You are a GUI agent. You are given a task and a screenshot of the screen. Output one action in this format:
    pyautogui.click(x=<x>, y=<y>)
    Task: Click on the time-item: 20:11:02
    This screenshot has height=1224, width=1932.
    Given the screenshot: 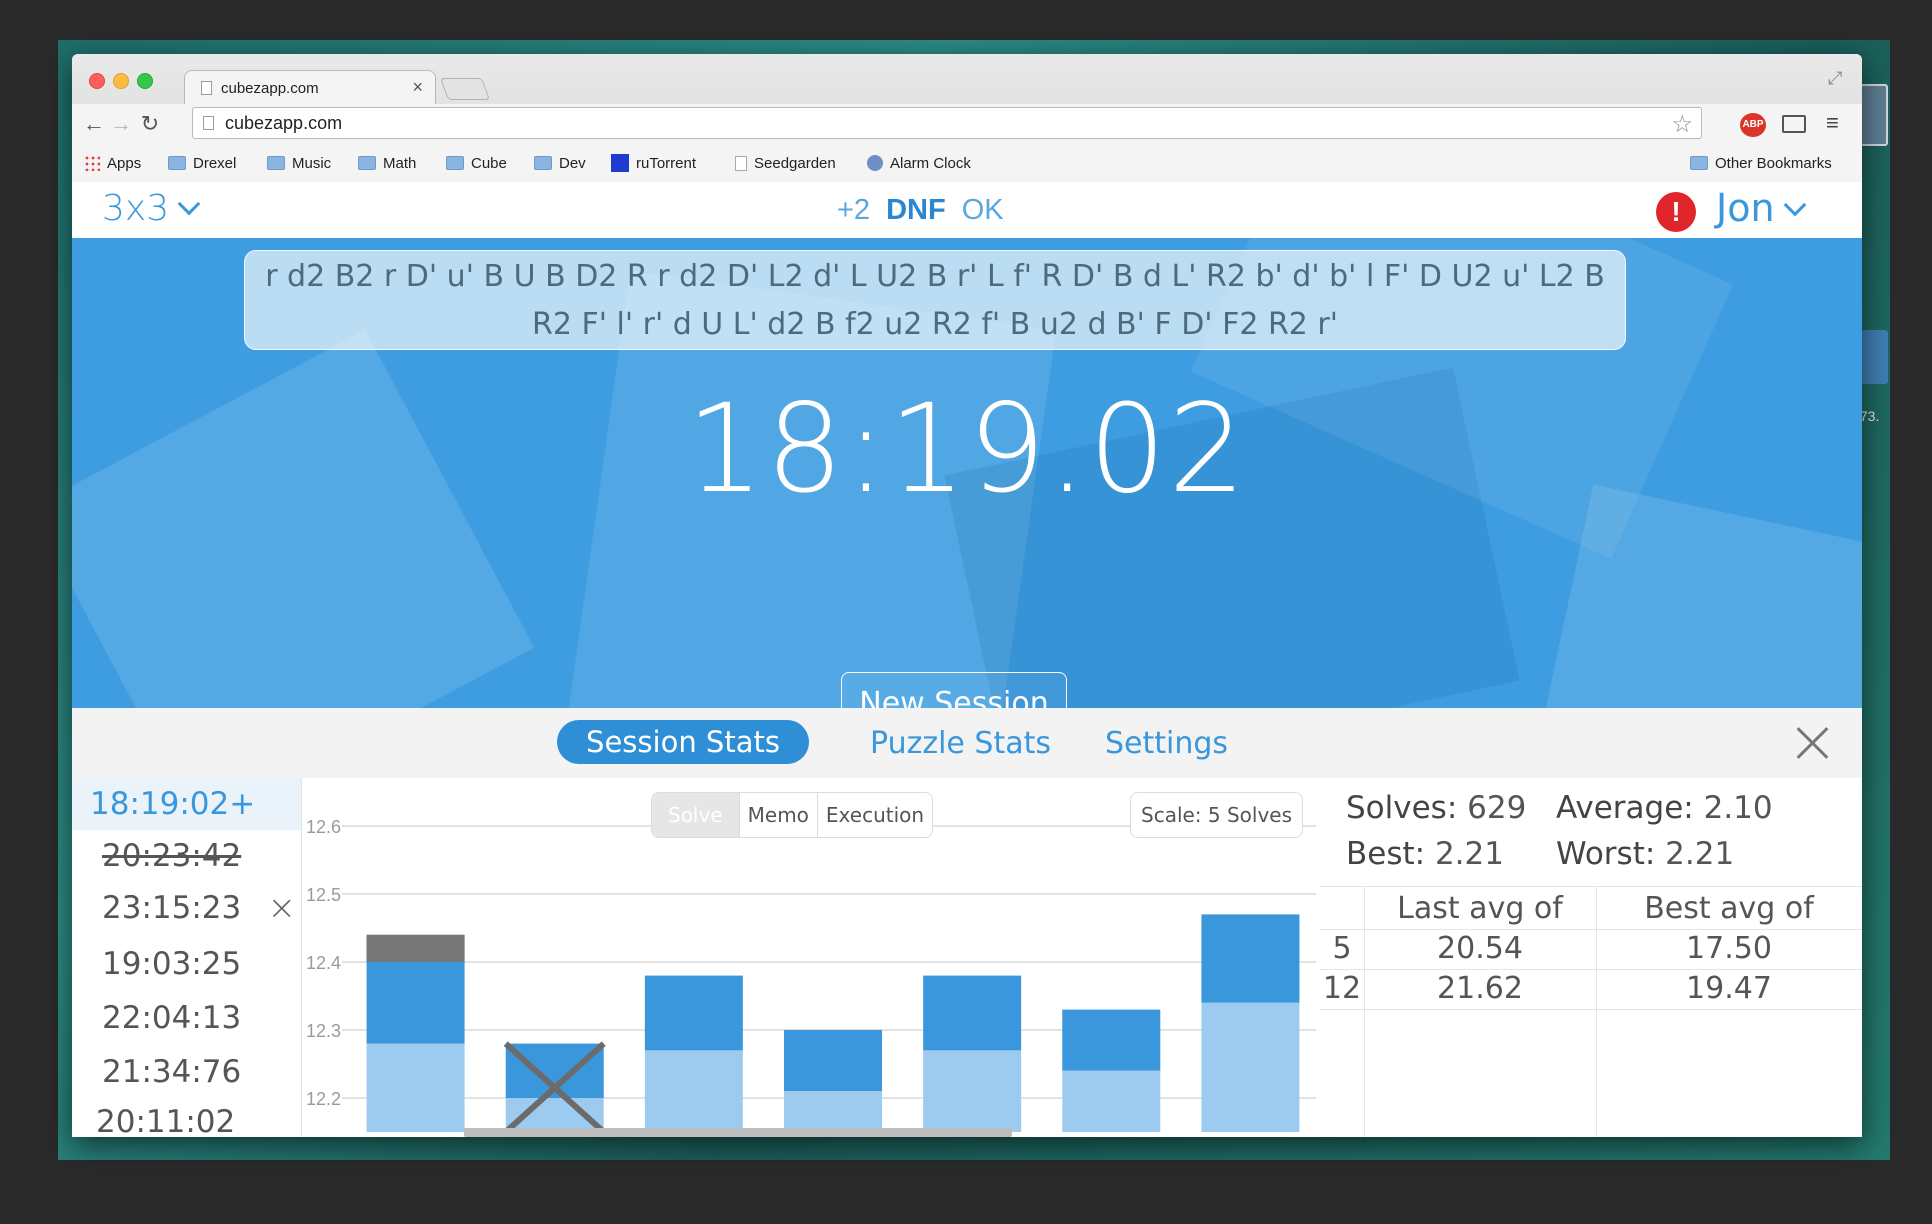 What is the action you would take?
    pyautogui.click(x=186, y=1116)
    